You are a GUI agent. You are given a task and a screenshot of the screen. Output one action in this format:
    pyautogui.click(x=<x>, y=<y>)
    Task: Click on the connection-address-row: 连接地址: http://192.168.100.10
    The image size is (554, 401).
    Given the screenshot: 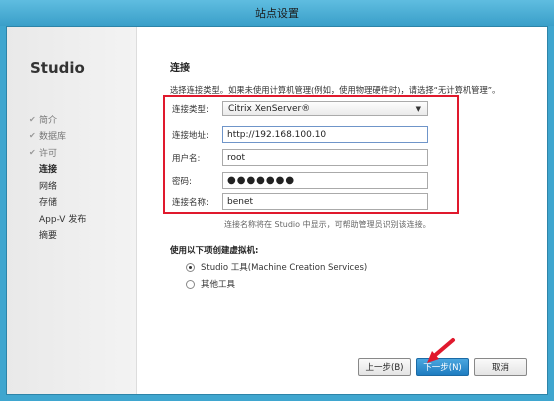 What is the action you would take?
    pyautogui.click(x=300, y=134)
    